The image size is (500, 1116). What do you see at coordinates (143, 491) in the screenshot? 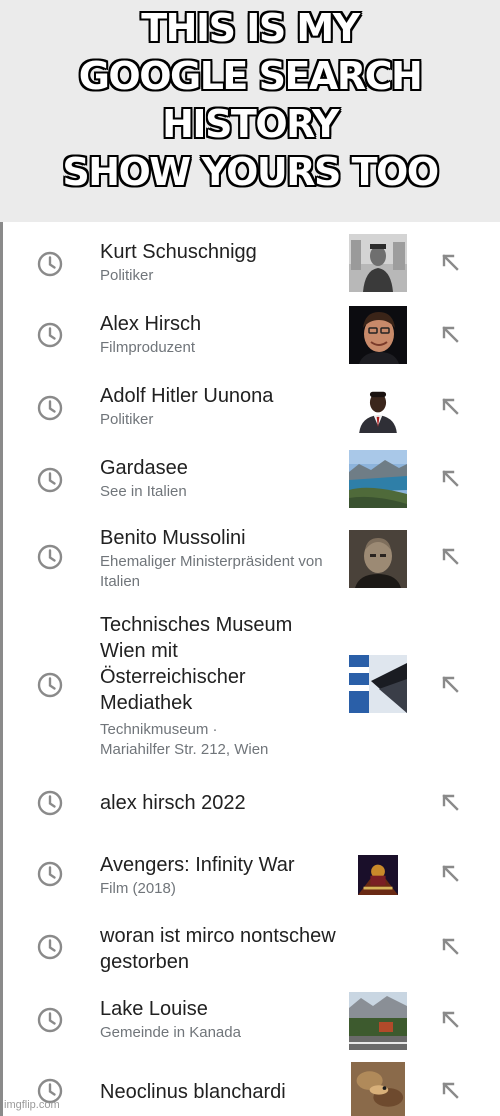
I see `history-item-subtitle: See in Italien` at bounding box center [143, 491].